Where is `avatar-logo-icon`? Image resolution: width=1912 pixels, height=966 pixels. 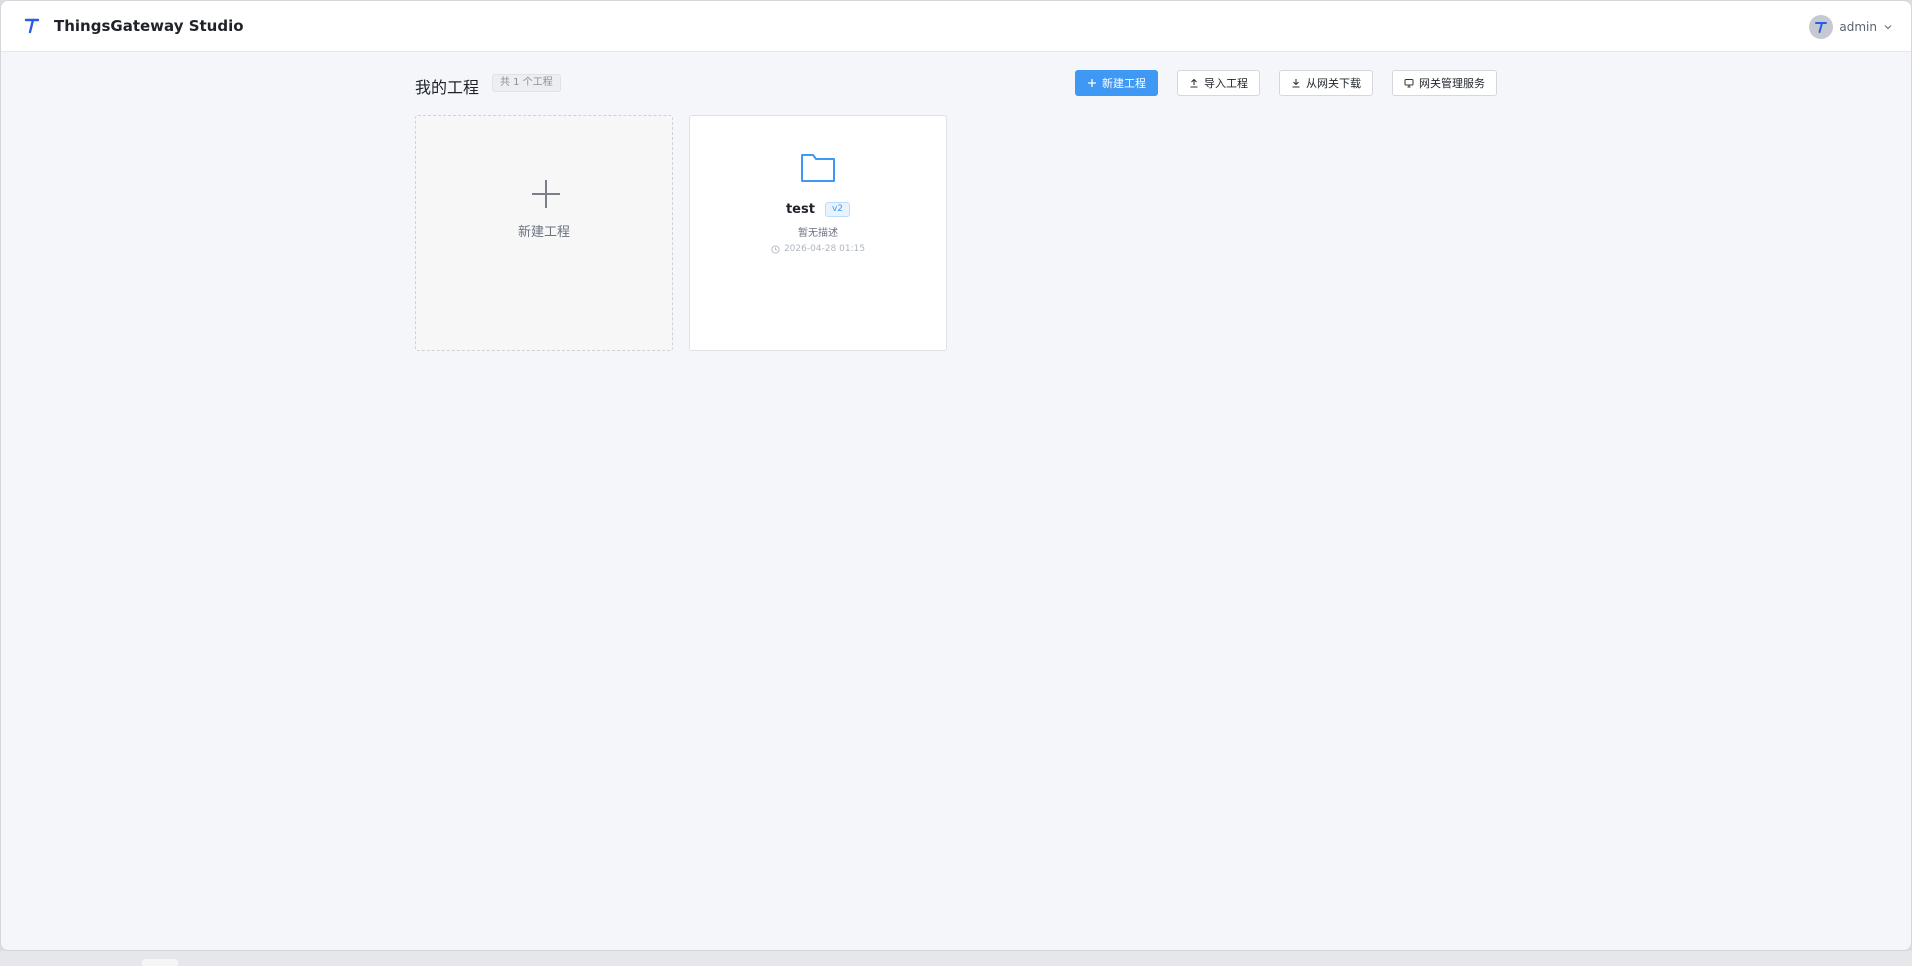 avatar-logo-icon is located at coordinates (1821, 27).